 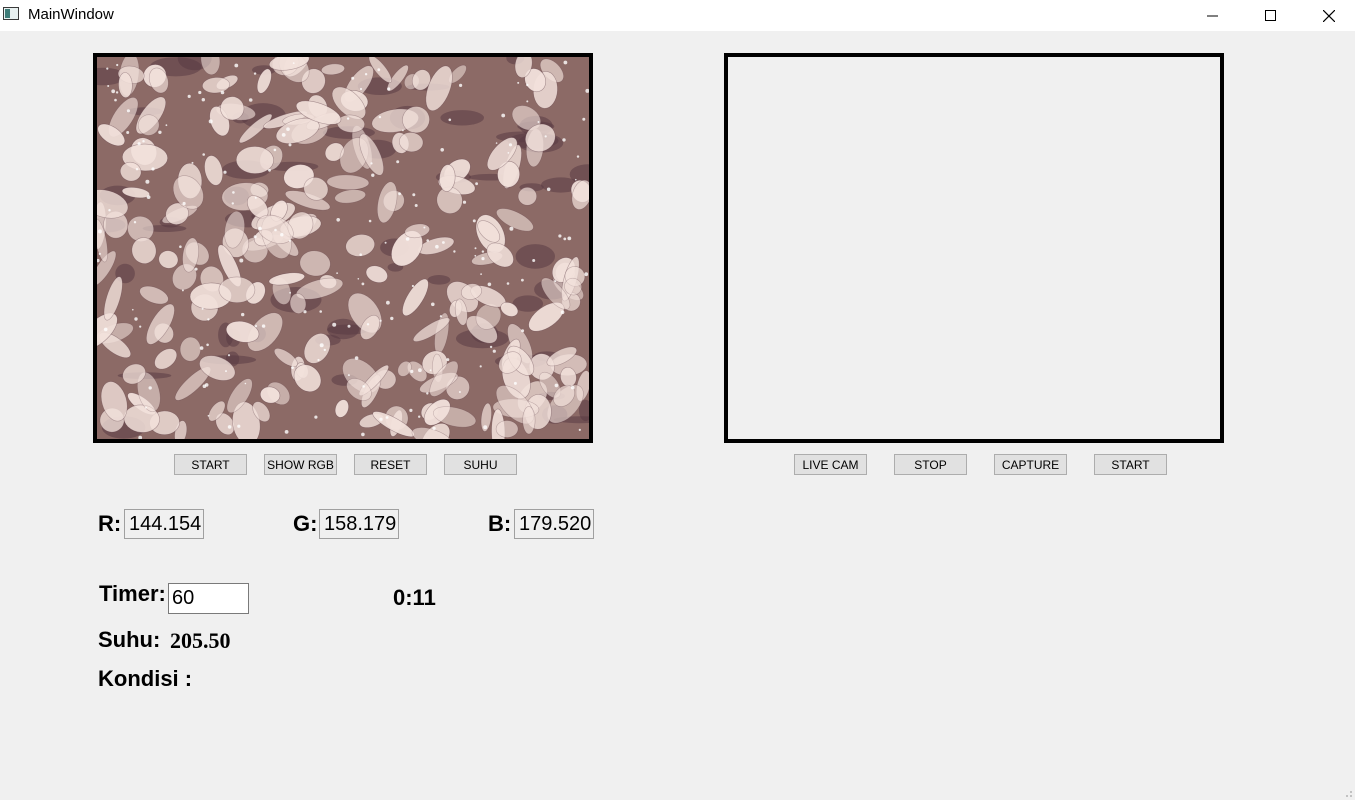 I want to click on minimize-button, so click(x=1213, y=15).